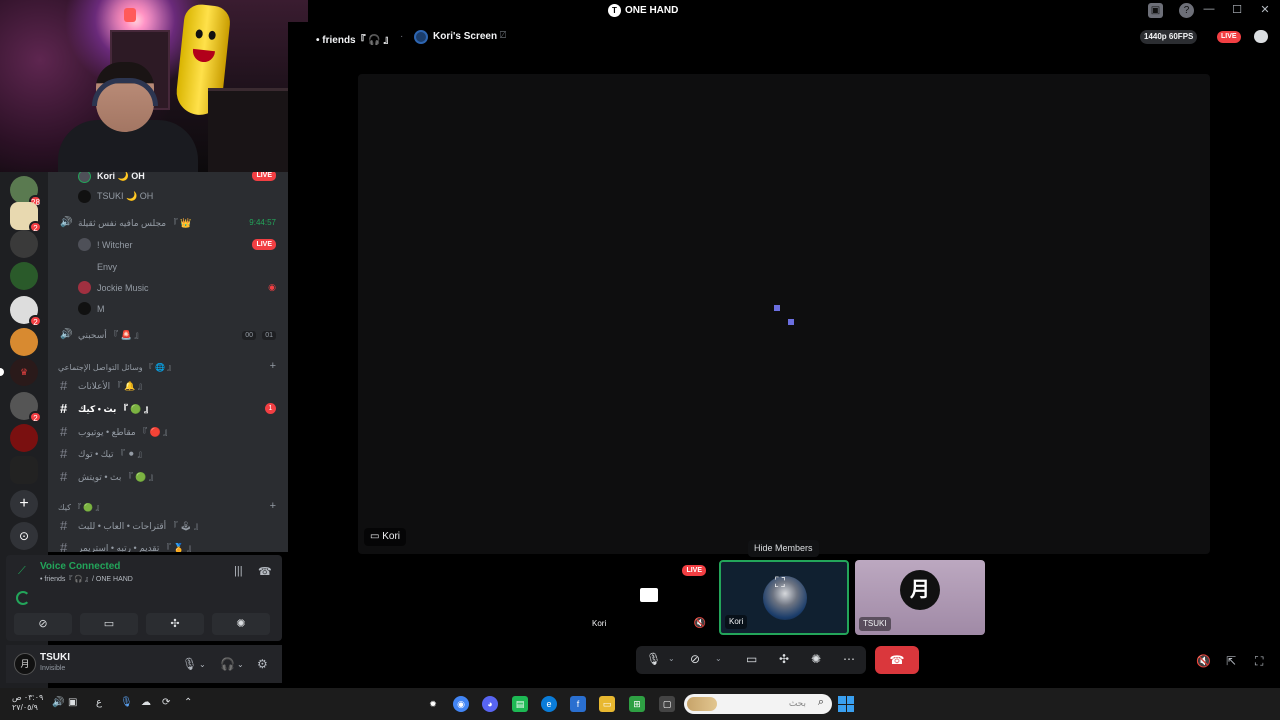 The image size is (1280, 720). I want to click on voice-channel: 🔊 أسحبني 『 🚨 』, so click(102, 334).